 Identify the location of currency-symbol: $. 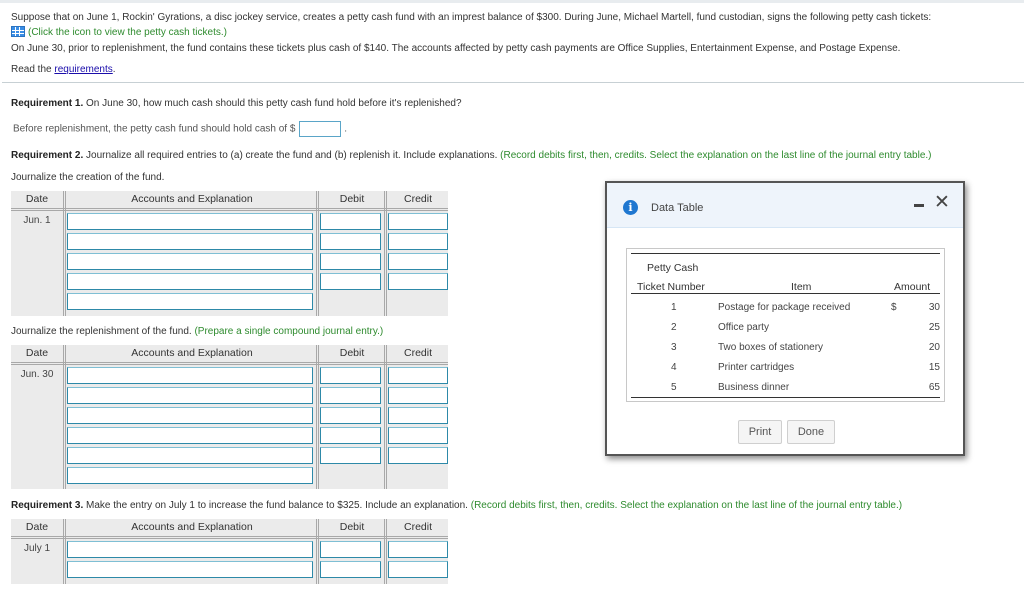
(894, 307).